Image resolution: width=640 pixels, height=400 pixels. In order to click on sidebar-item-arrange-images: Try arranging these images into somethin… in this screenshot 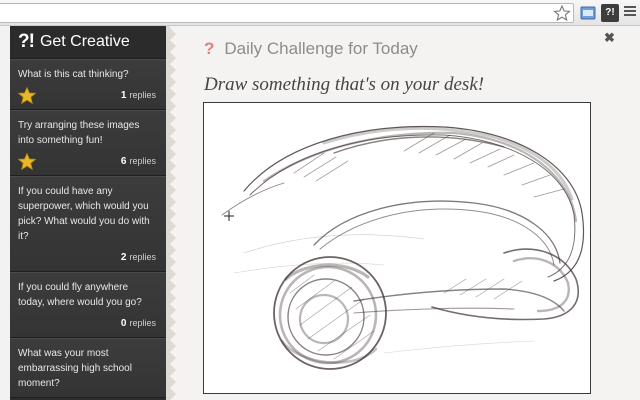, I will do `click(88, 143)`.